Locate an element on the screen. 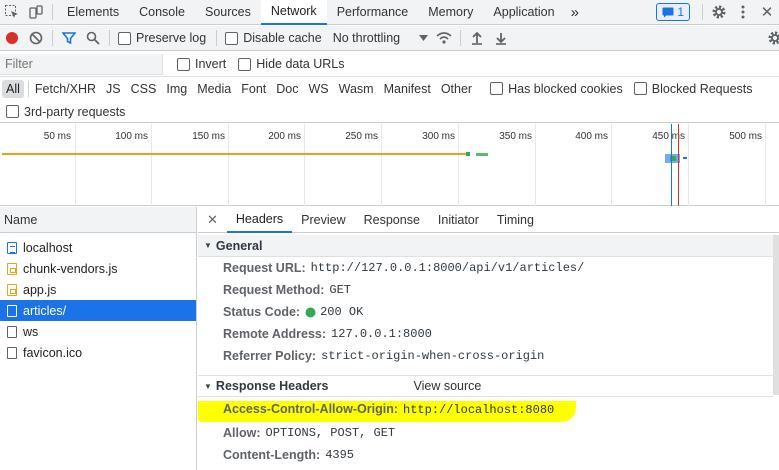 The image size is (779, 470). script-icon is located at coordinates (12, 289).